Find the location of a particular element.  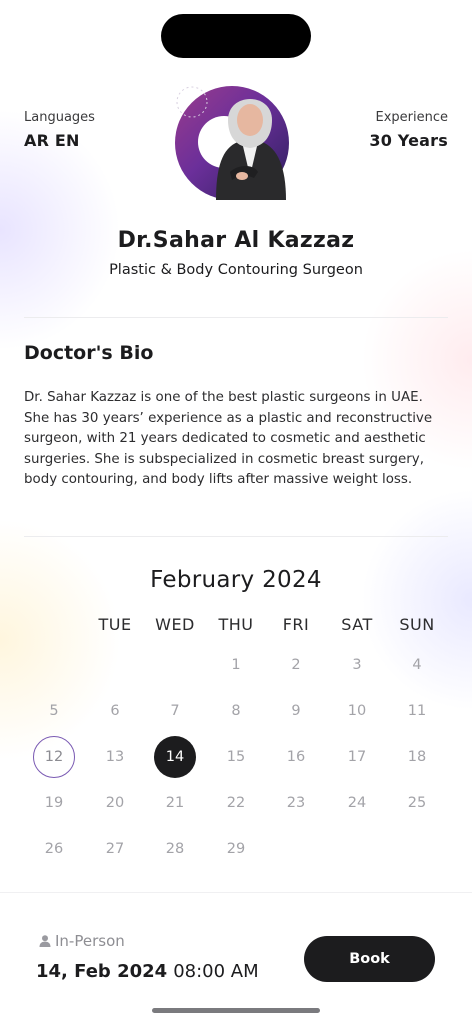

doctor-specialty: Plastic & Body Contouring Surgeon is located at coordinates (236, 270).